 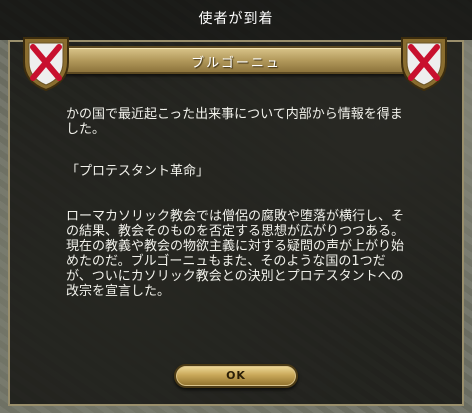 I want to click on country-banner: ブルゴーニュ, so click(x=236, y=60).